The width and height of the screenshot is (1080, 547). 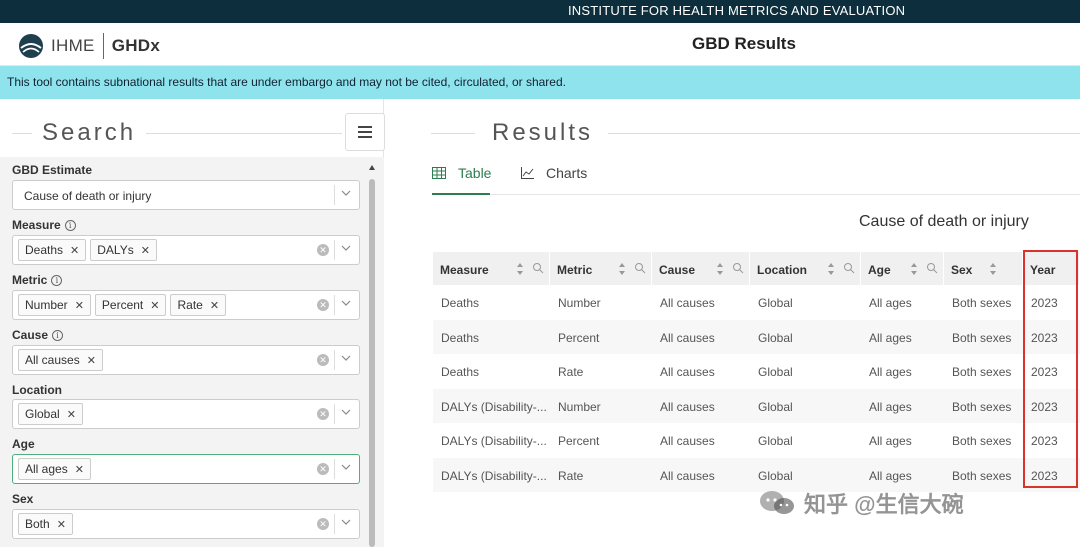 I want to click on chip-percent: Percent ✕, so click(x=130, y=305).